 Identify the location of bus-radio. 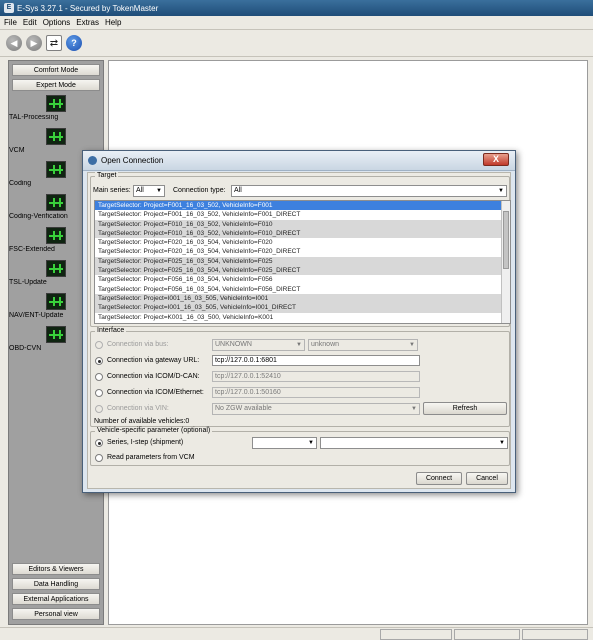
(99, 345).